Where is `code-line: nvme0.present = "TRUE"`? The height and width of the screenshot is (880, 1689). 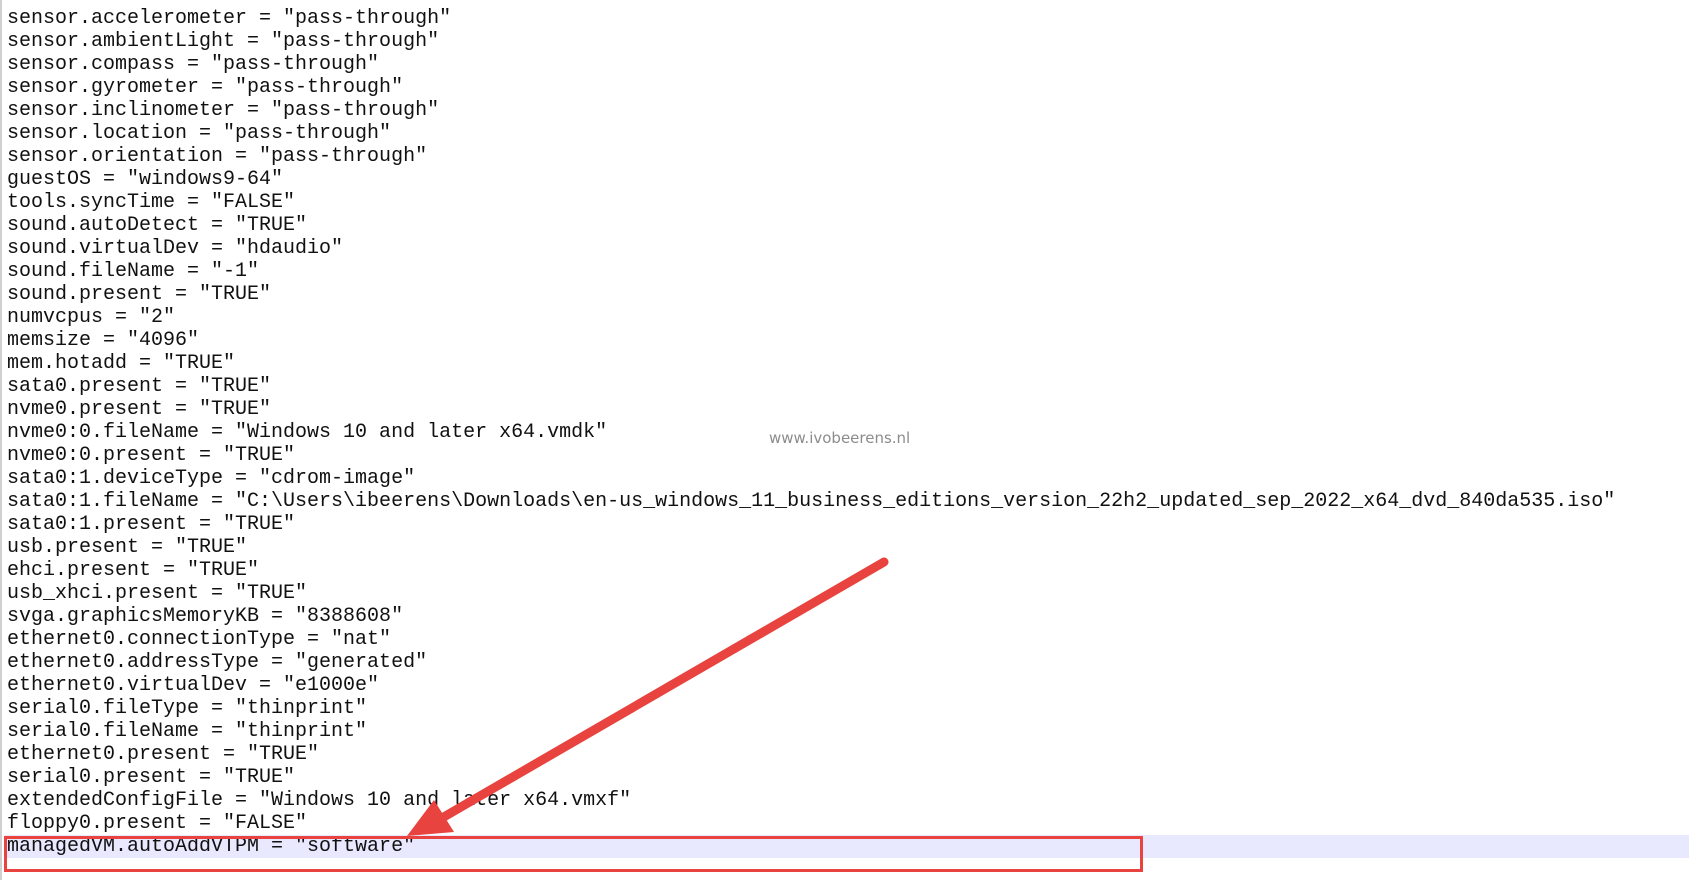
code-line: nvme0.present = "TRUE" is located at coordinates (847, 409).